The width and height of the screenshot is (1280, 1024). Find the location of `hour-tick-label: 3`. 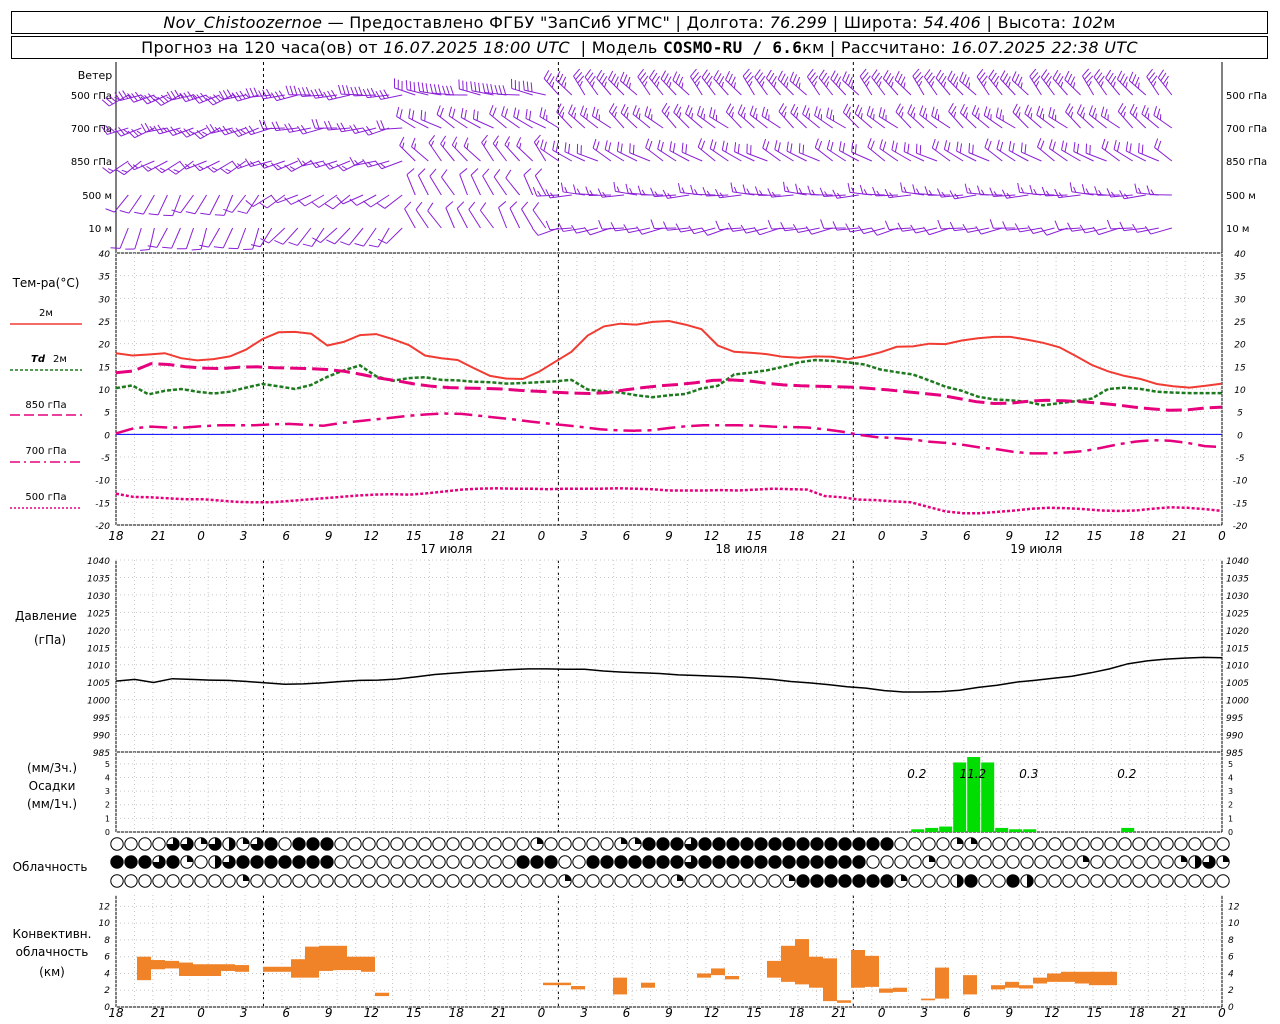

hour-tick-label: 3 is located at coordinates (924, 1013).